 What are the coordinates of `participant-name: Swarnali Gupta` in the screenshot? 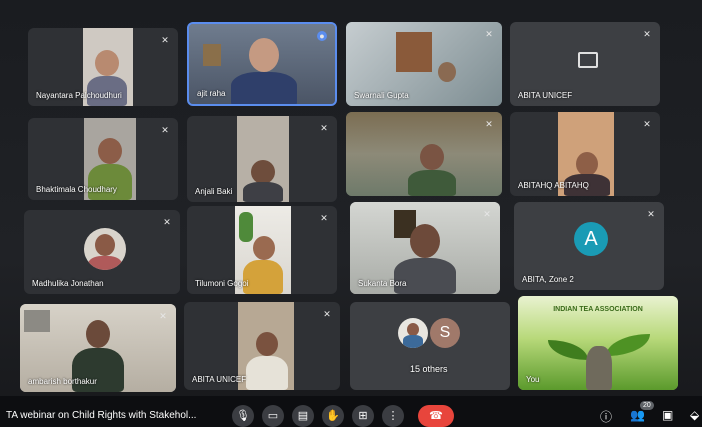 It's located at (381, 95).